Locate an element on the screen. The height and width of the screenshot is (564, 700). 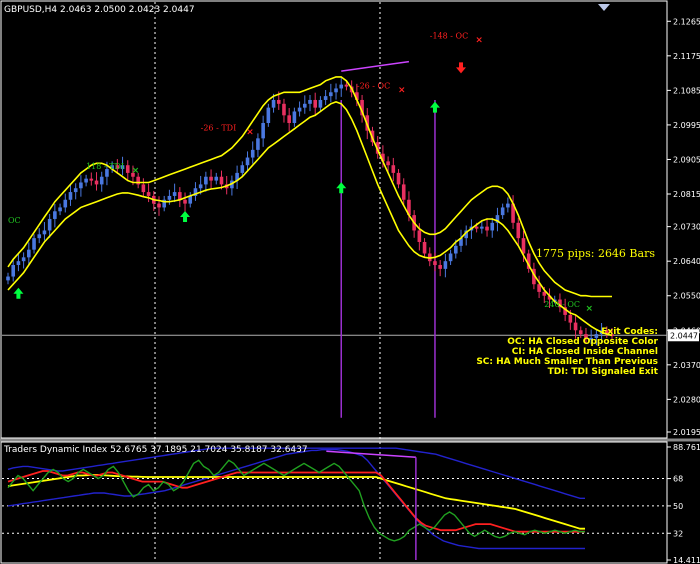
exit-annotation-4: -148 - OC is located at coordinates (449, 36).